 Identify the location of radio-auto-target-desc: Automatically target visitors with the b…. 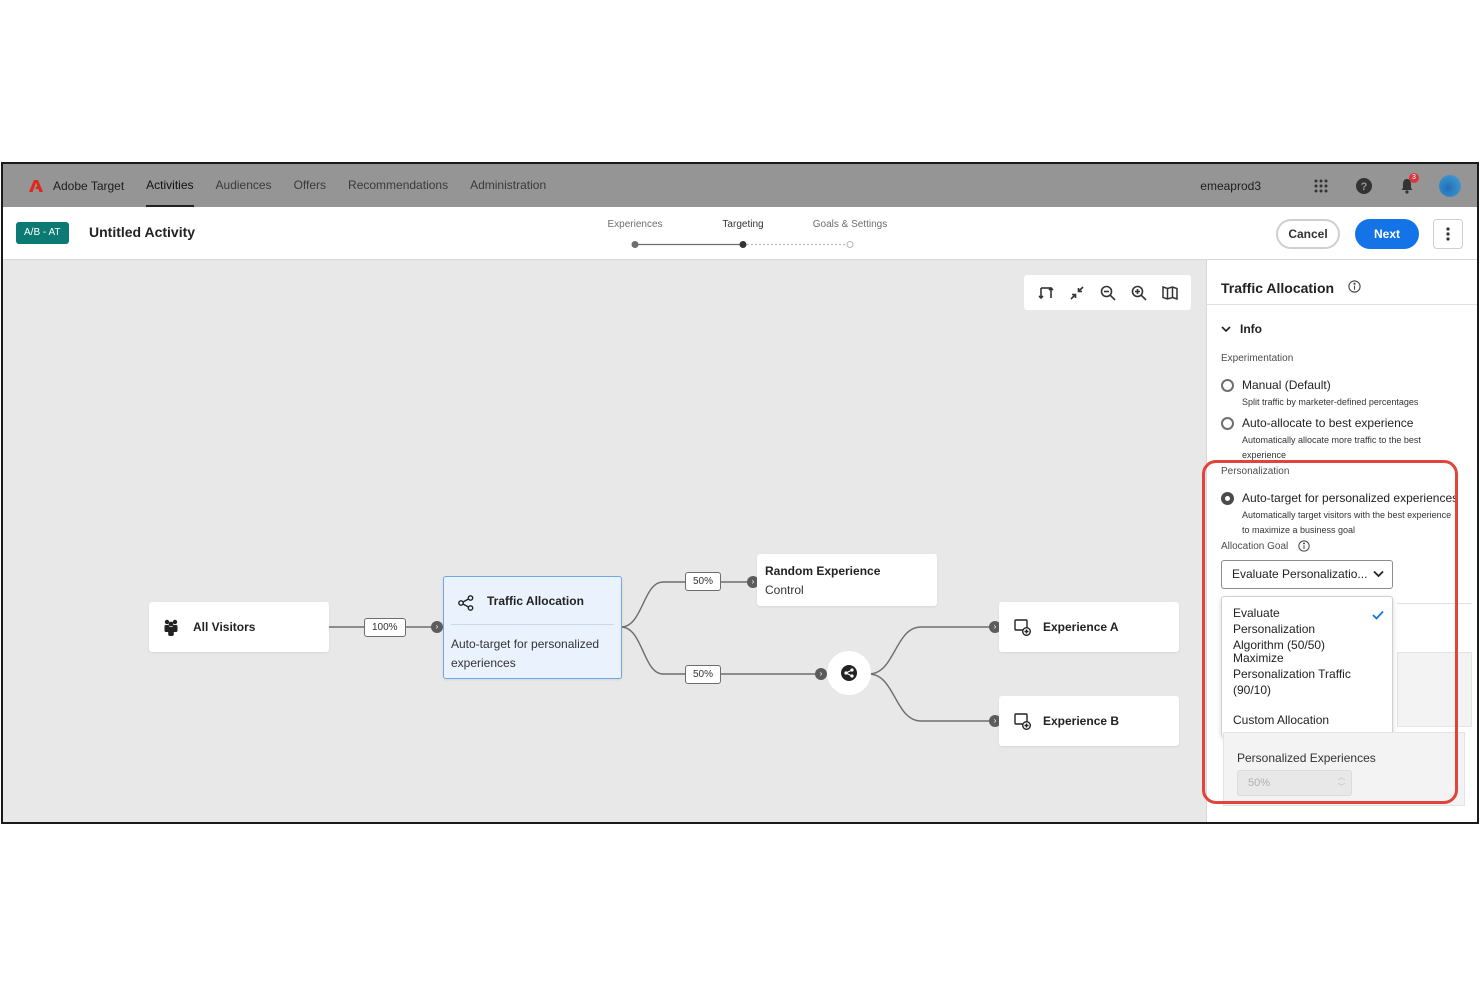
(1347, 522).